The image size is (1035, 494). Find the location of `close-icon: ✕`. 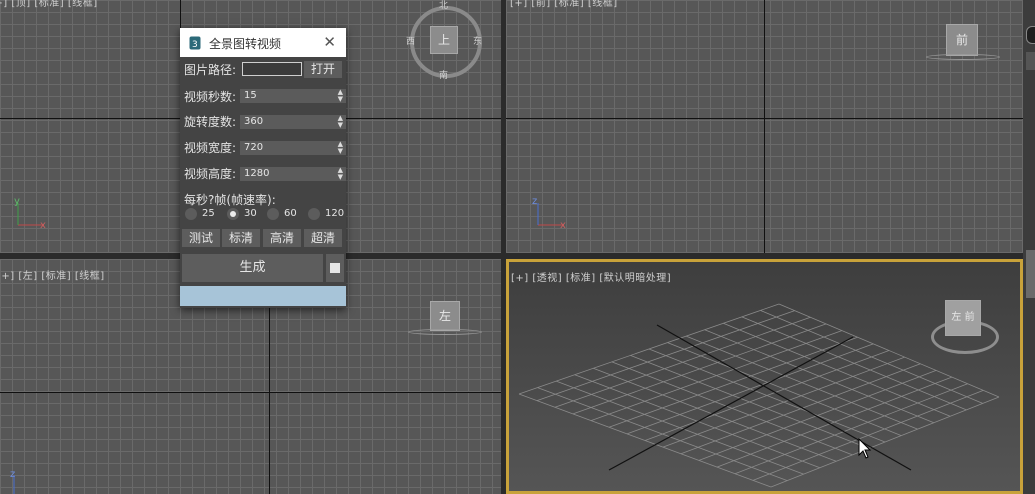

close-icon: ✕ is located at coordinates (329, 42).